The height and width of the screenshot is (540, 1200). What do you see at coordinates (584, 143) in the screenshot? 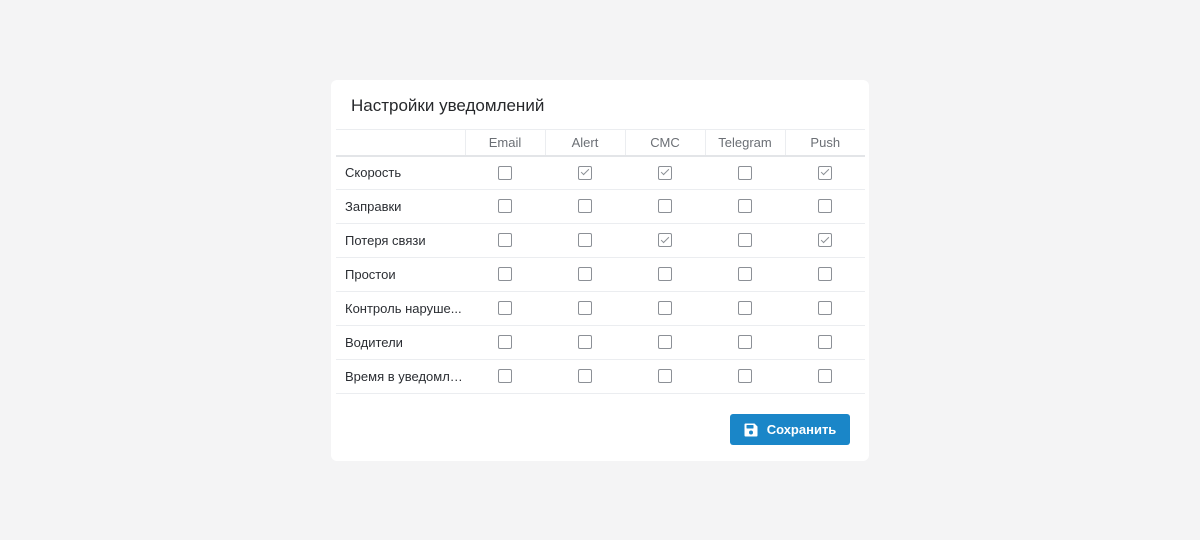
I see `column-header: Alert` at bounding box center [584, 143].